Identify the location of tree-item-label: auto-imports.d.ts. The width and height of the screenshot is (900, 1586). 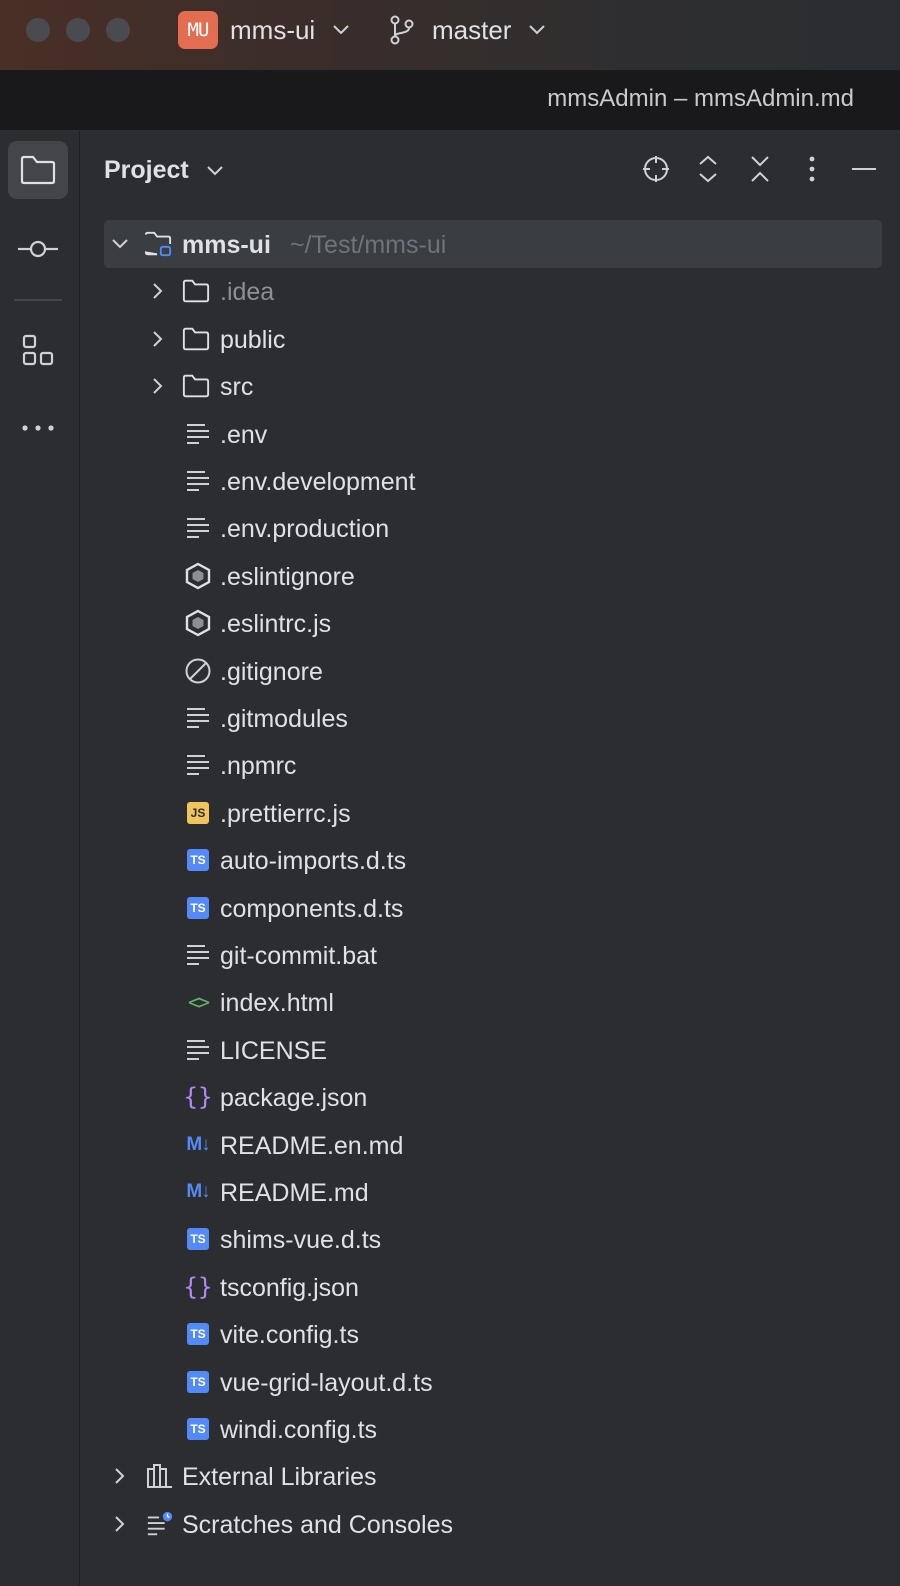
(313, 861).